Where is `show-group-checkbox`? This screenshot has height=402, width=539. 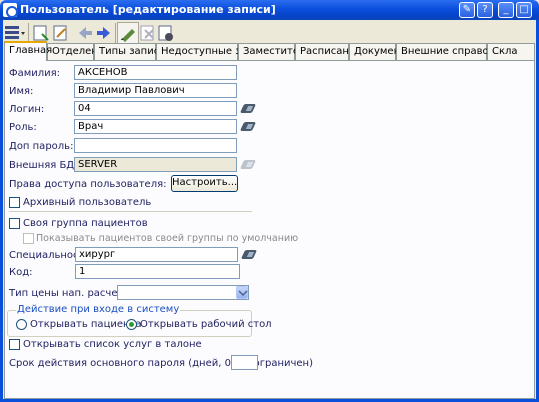 show-group-checkbox is located at coordinates (28, 238).